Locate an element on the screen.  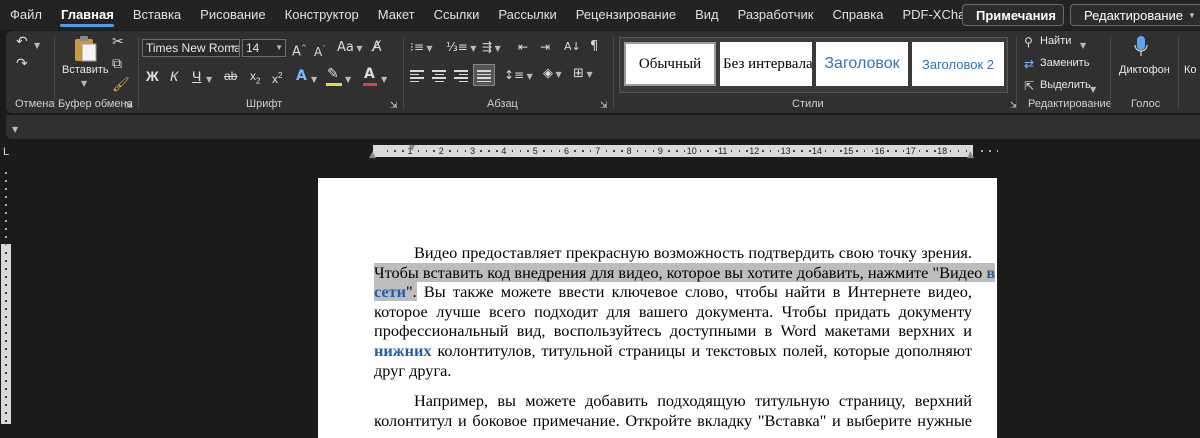
ruler-number: 6 is located at coordinates (567, 151).